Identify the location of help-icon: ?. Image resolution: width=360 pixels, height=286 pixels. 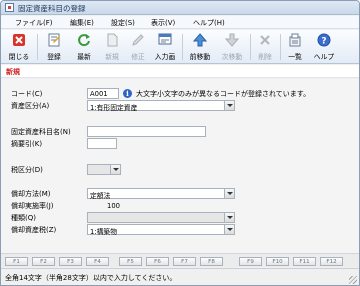
(324, 40).